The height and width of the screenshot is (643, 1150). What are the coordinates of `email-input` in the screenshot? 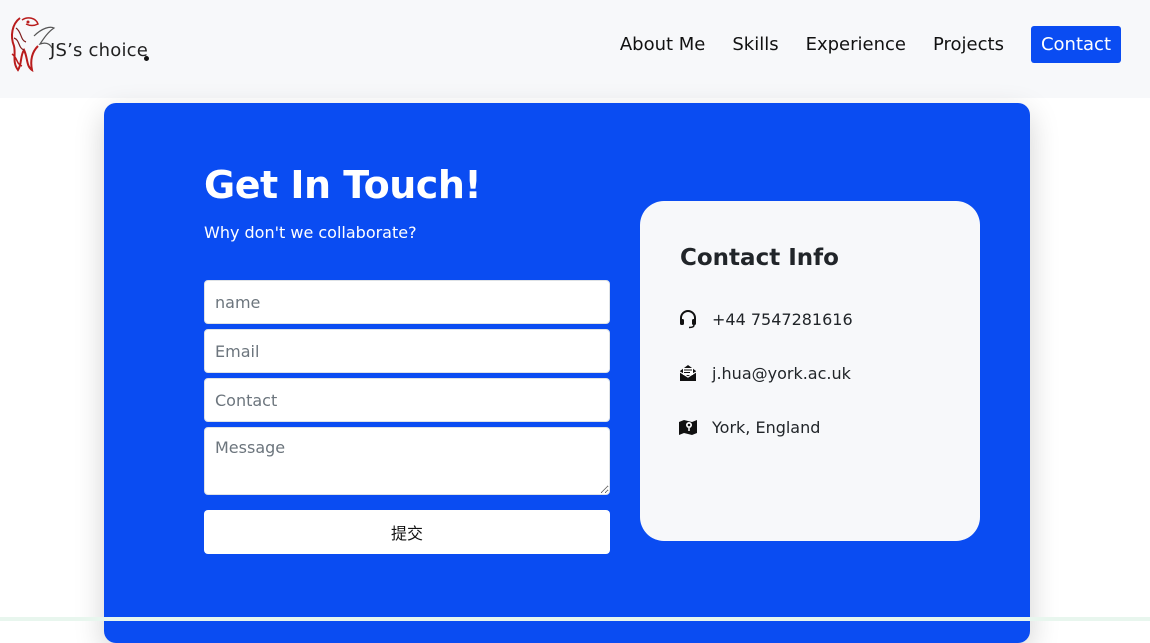 It's located at (407, 351).